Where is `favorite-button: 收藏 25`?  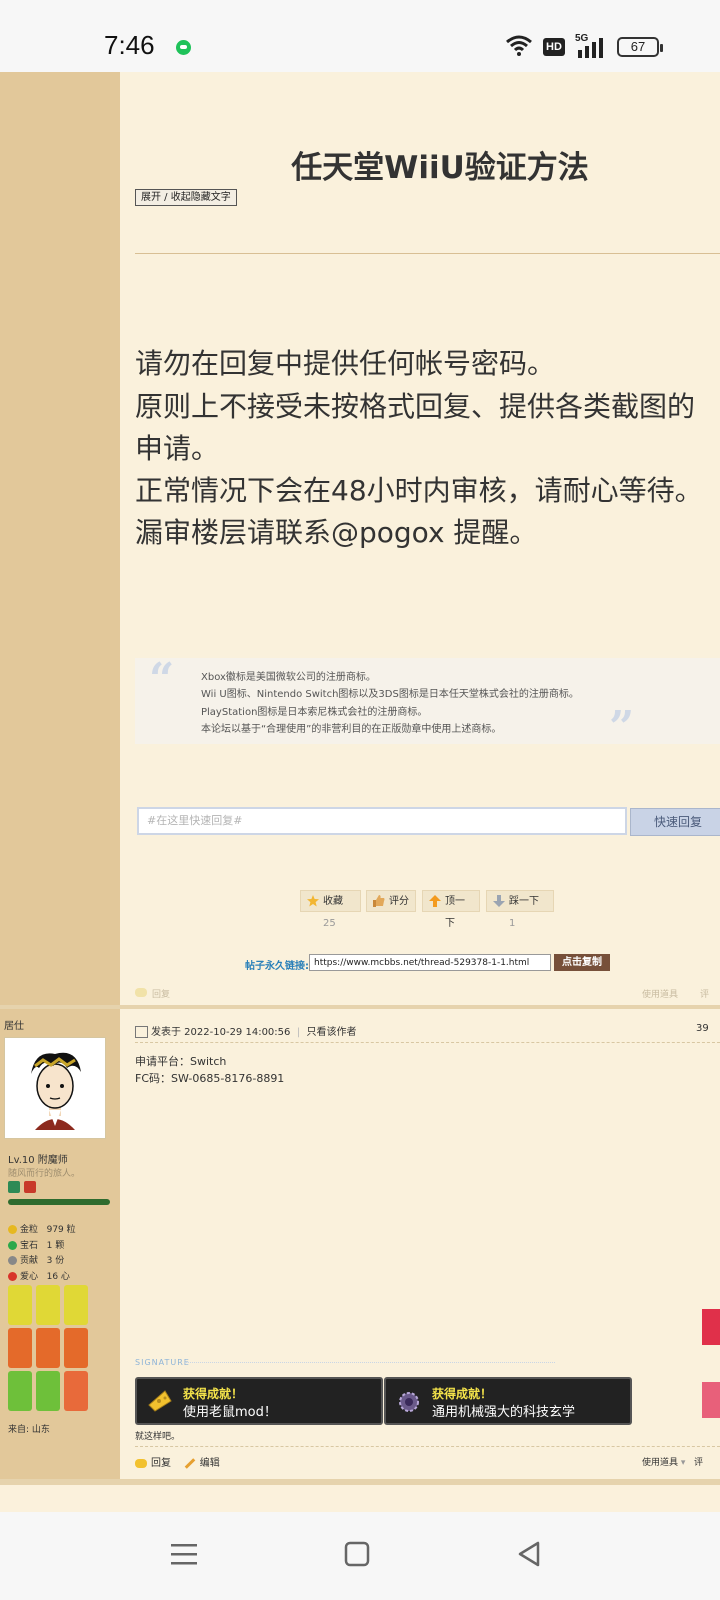
favorite-button: 收藏 25 is located at coordinates (330, 909).